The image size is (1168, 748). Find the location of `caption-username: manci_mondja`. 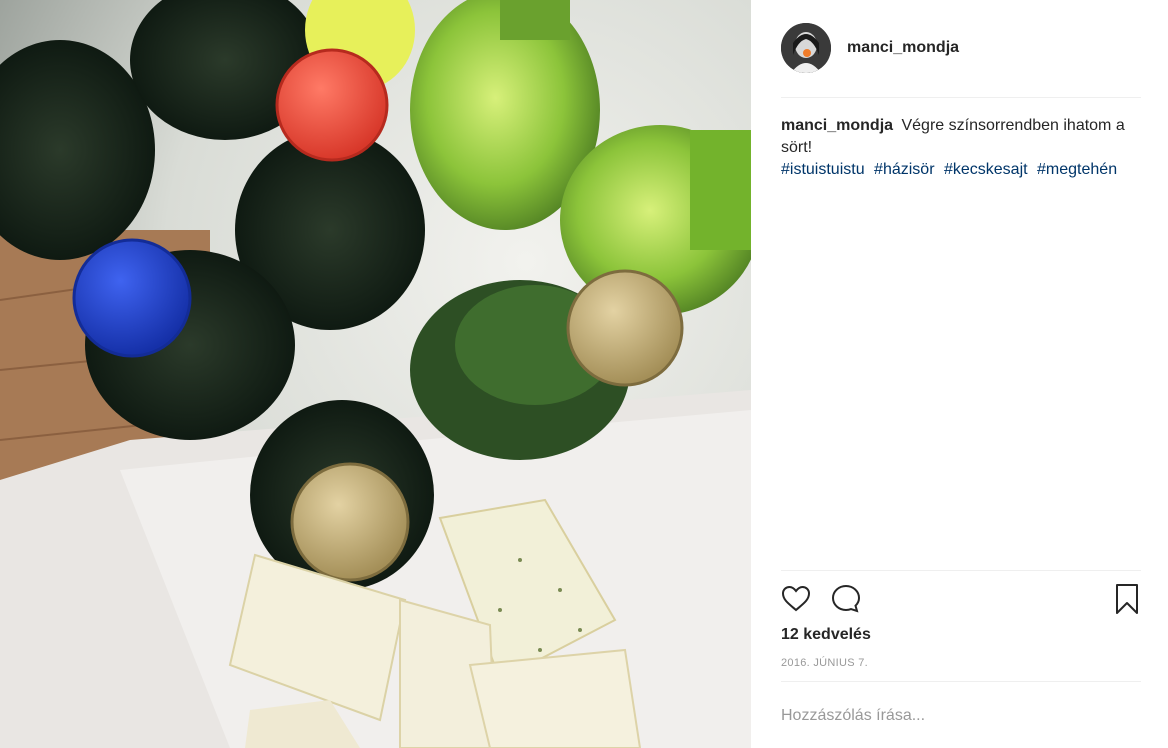

caption-username: manci_mondja is located at coordinates (837, 125).